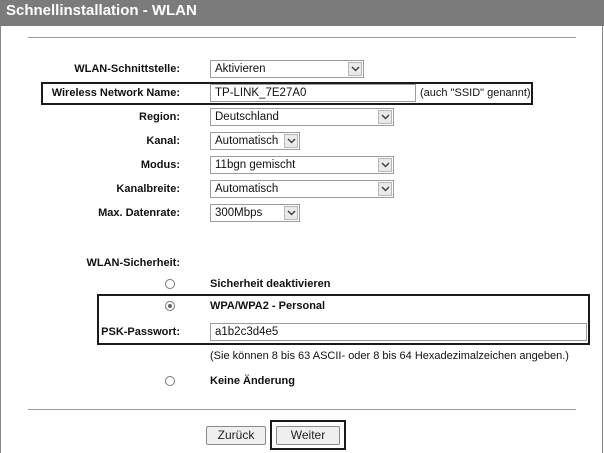 The width and height of the screenshot is (604, 453). I want to click on max-rate-value: 300Mbps, so click(239, 213).